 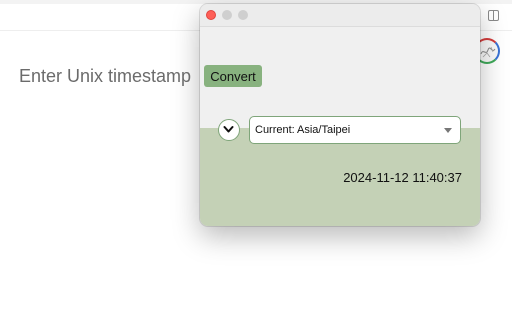 I want to click on convert-button: Convert, so click(x=233, y=76).